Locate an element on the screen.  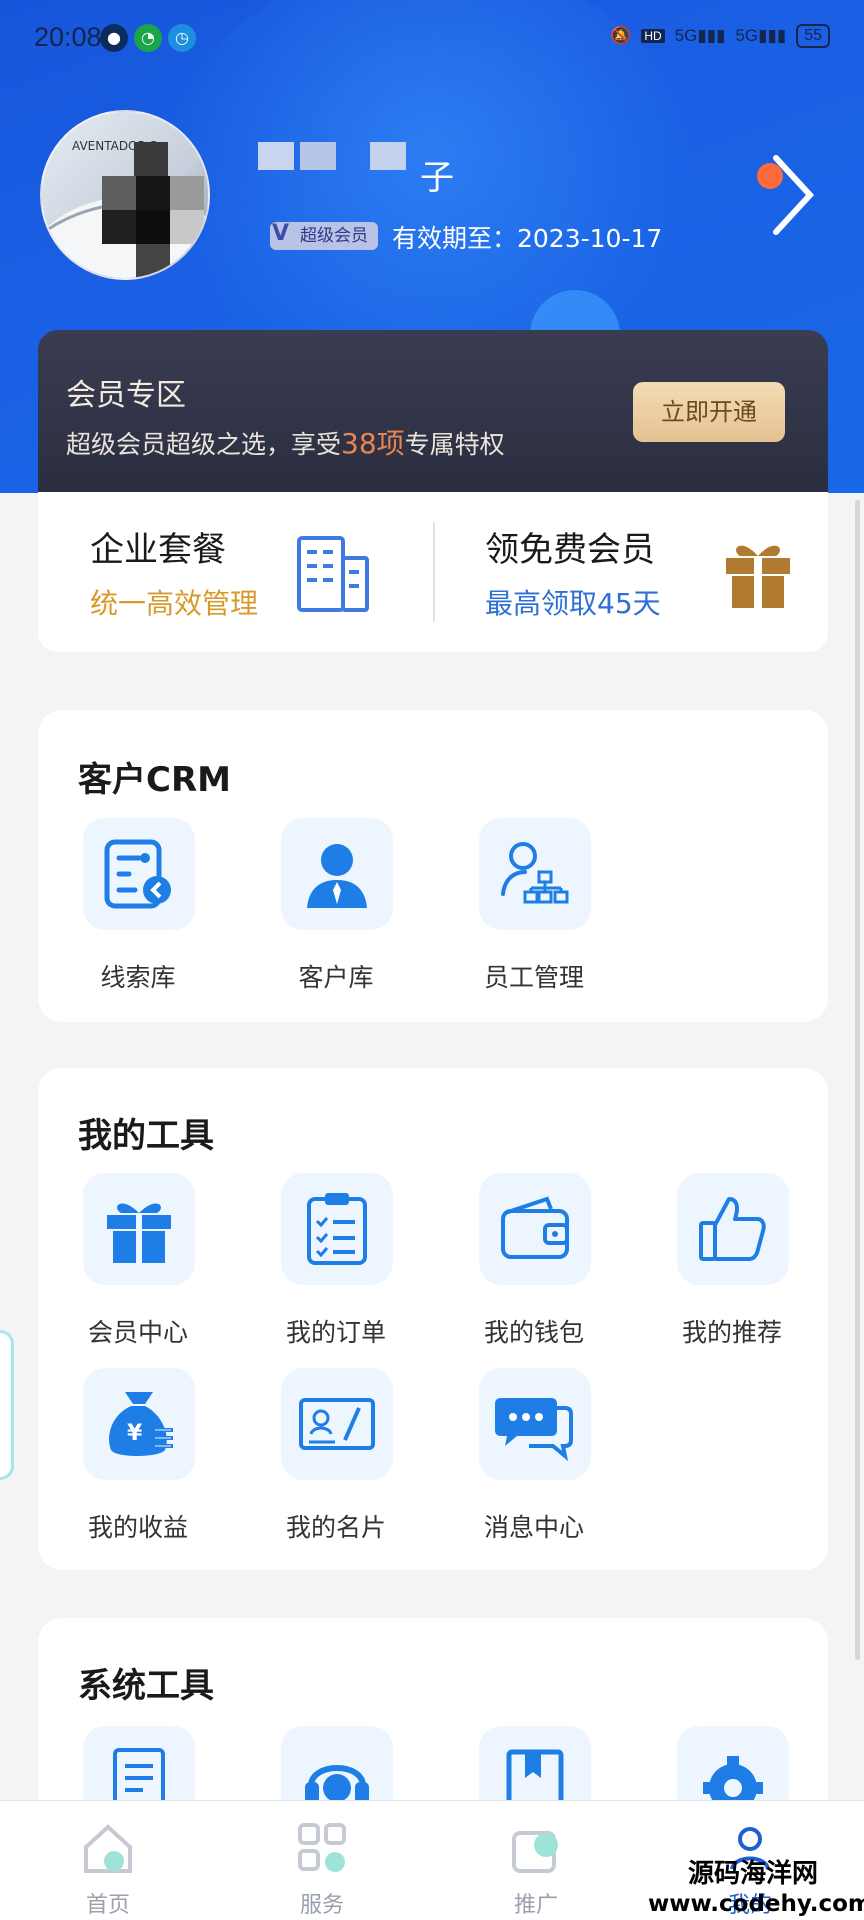
app-icon: ◷ is located at coordinates (182, 38).